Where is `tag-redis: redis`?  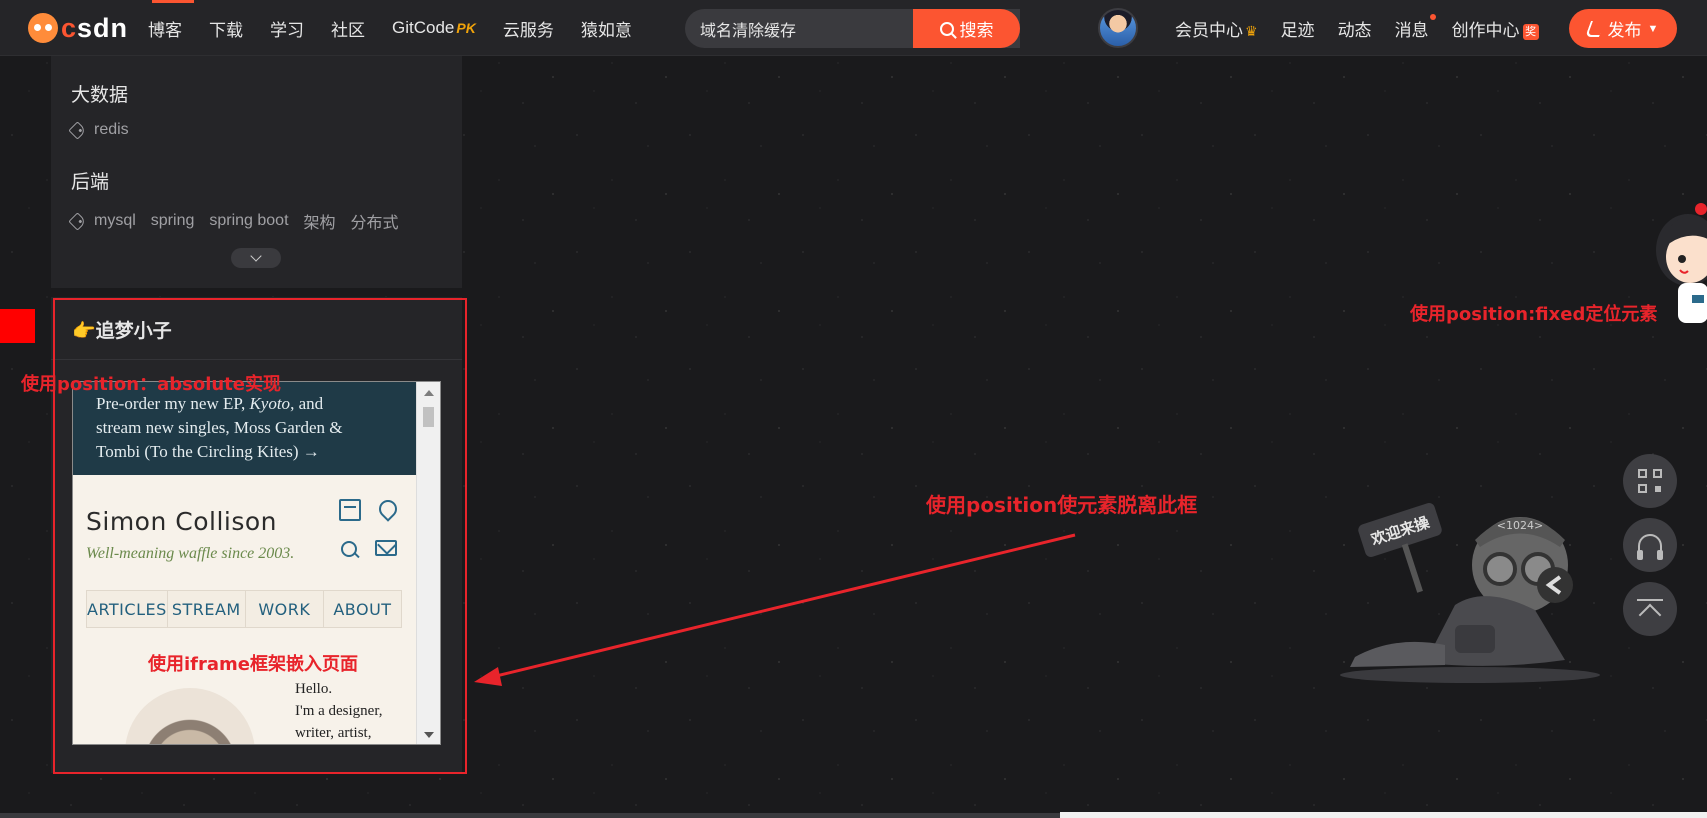 tag-redis: redis is located at coordinates (111, 130).